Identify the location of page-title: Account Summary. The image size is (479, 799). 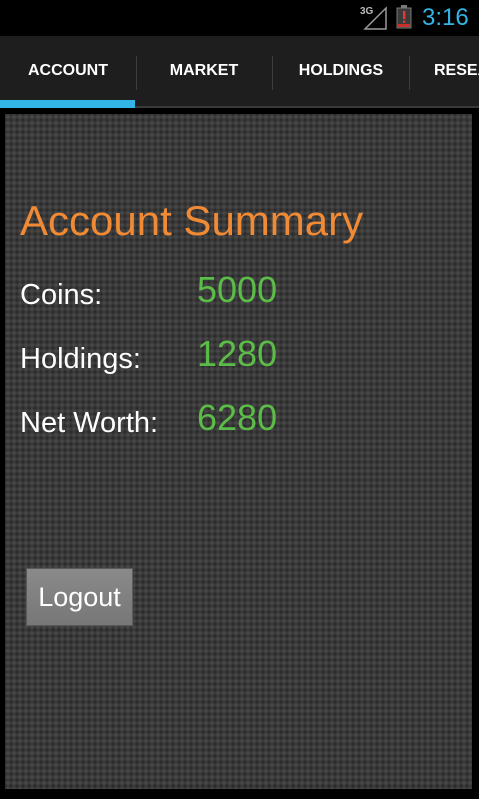
(192, 220).